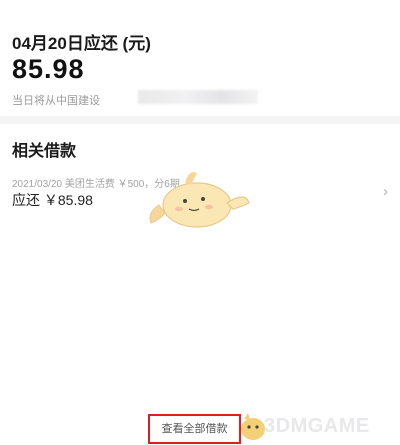 This screenshot has width=400, height=445. What do you see at coordinates (199, 200) in the screenshot?
I see `whale-sticker-icon` at bounding box center [199, 200].